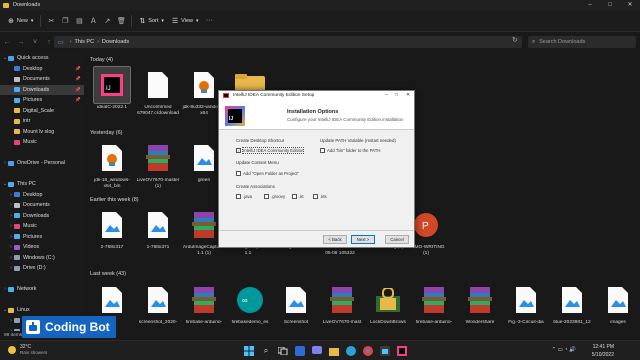 The image size is (640, 360). I want to click on refresh-icon: ↻, so click(515, 40).